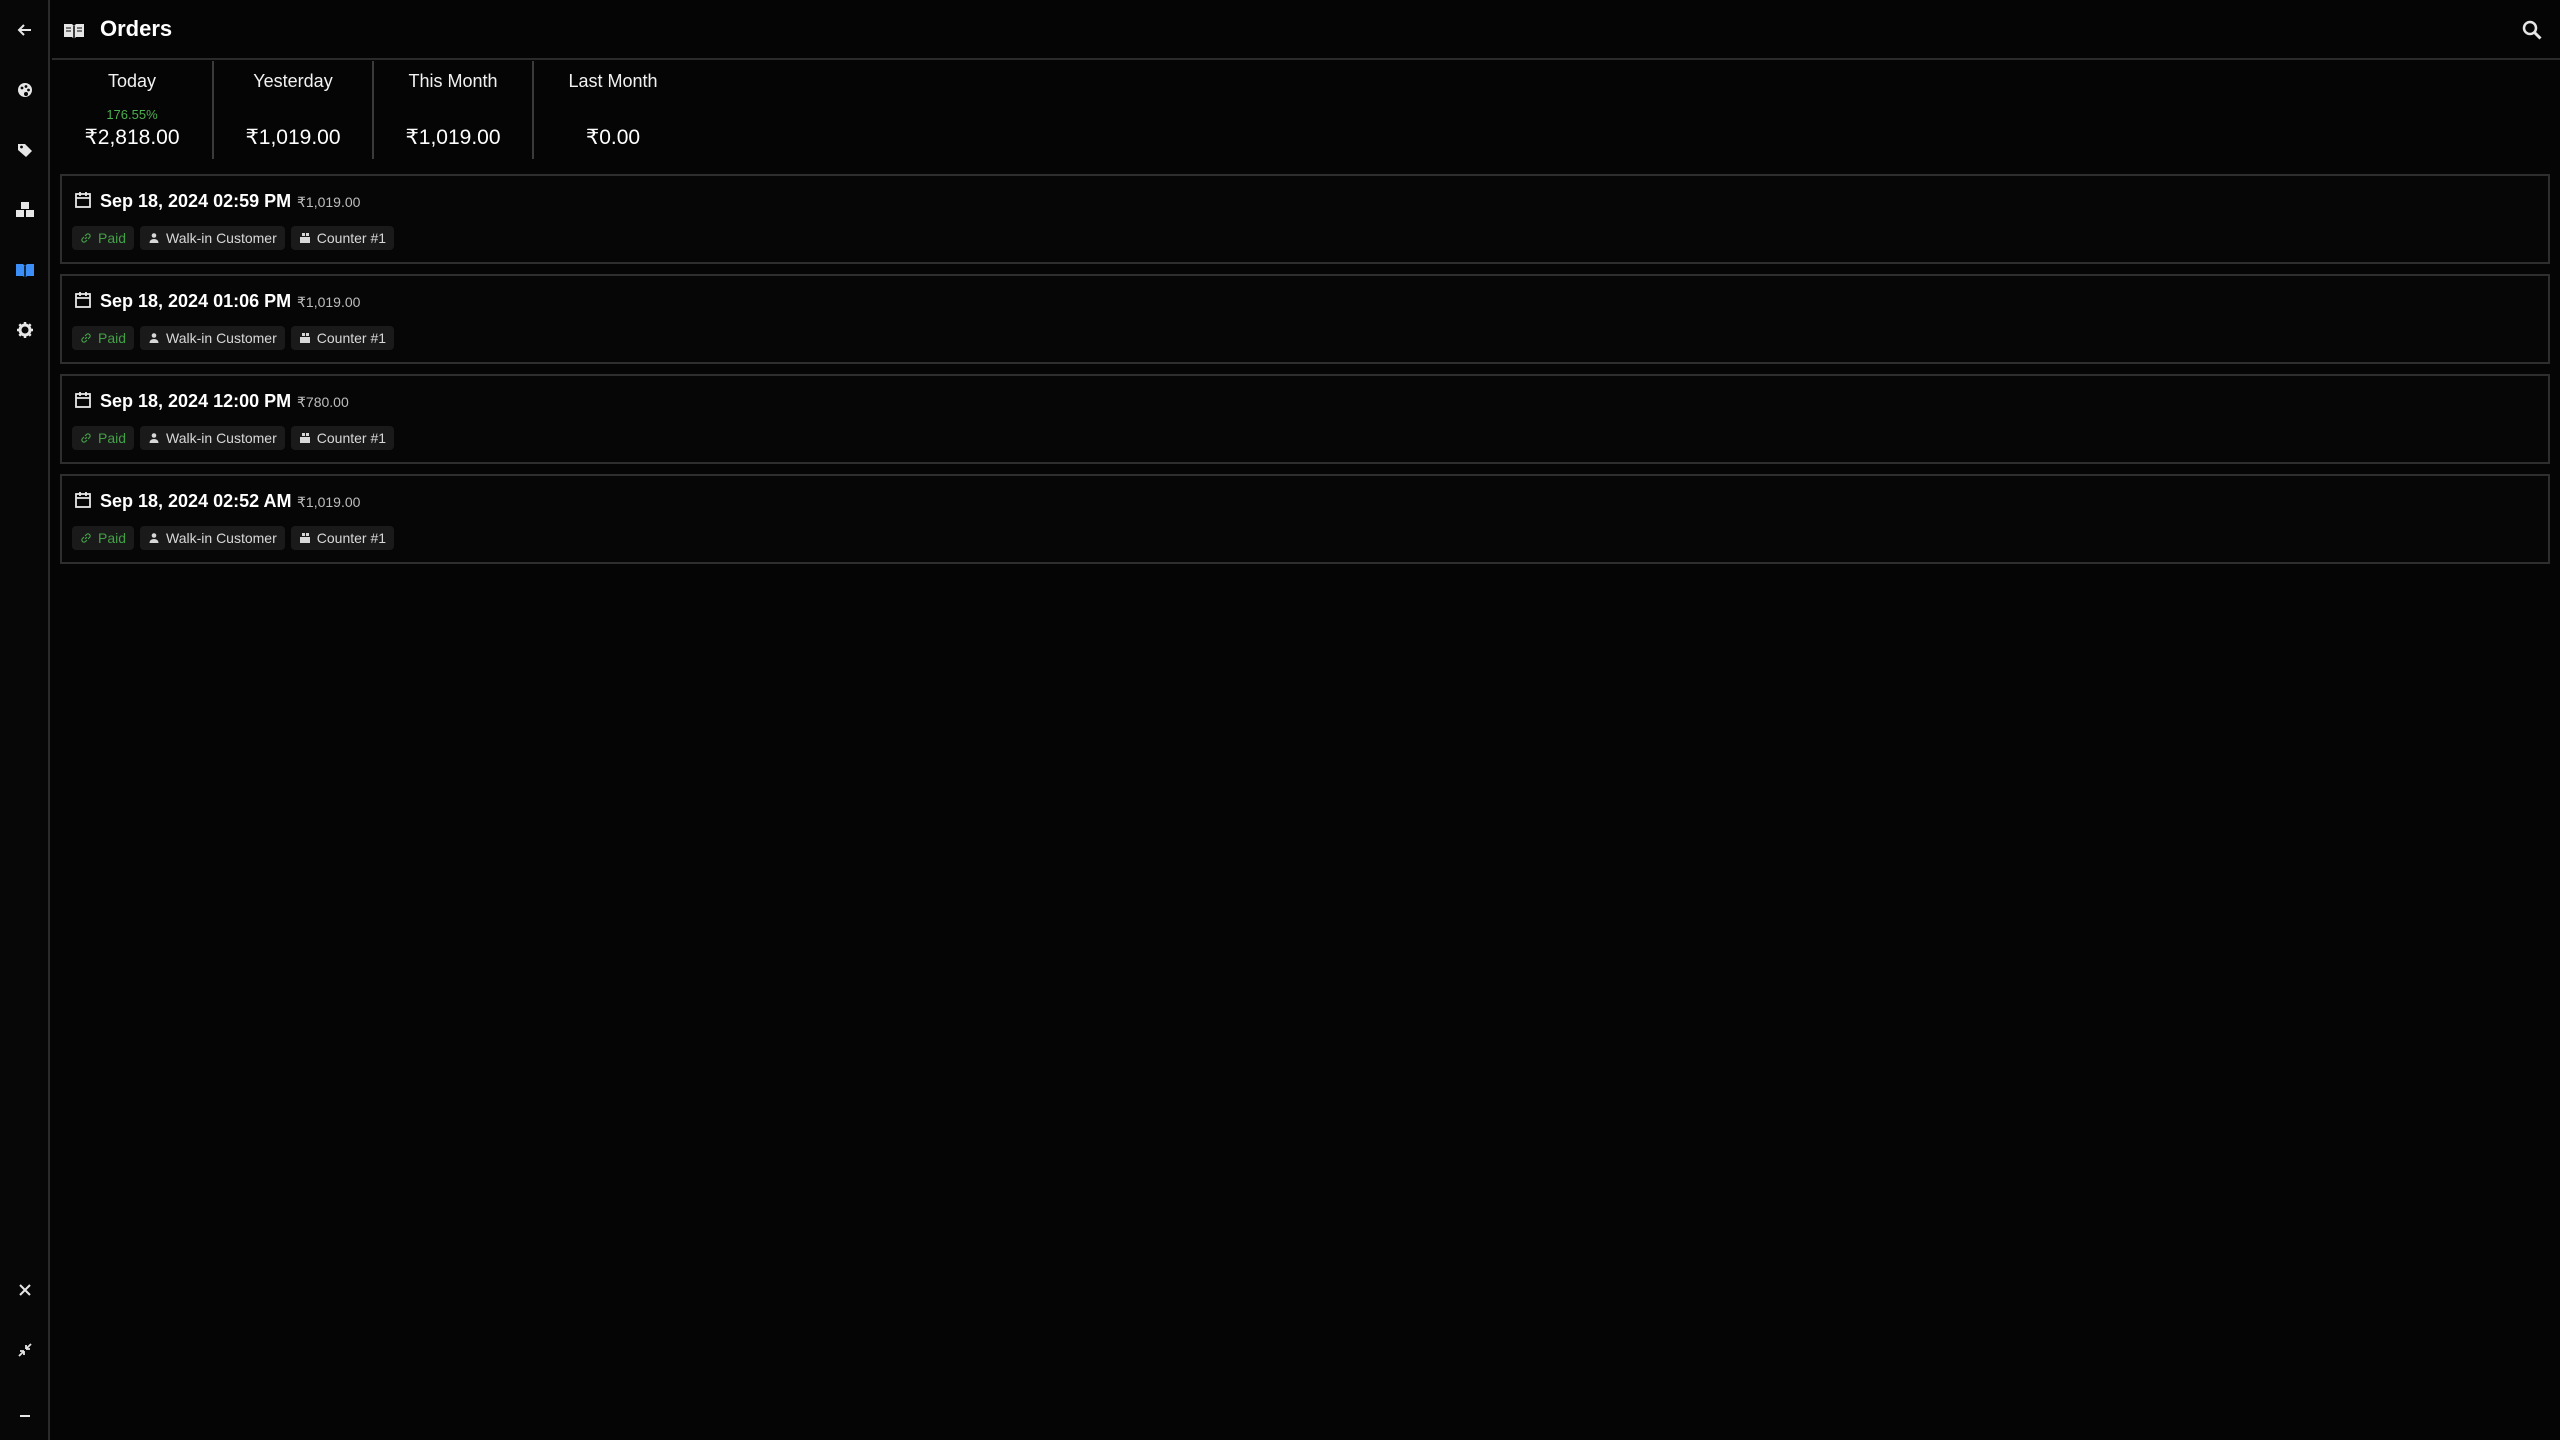 The image size is (2560, 1440). What do you see at coordinates (292, 110) in the screenshot?
I see `stat-yesterday: Yesterday ₹1,019.00` at bounding box center [292, 110].